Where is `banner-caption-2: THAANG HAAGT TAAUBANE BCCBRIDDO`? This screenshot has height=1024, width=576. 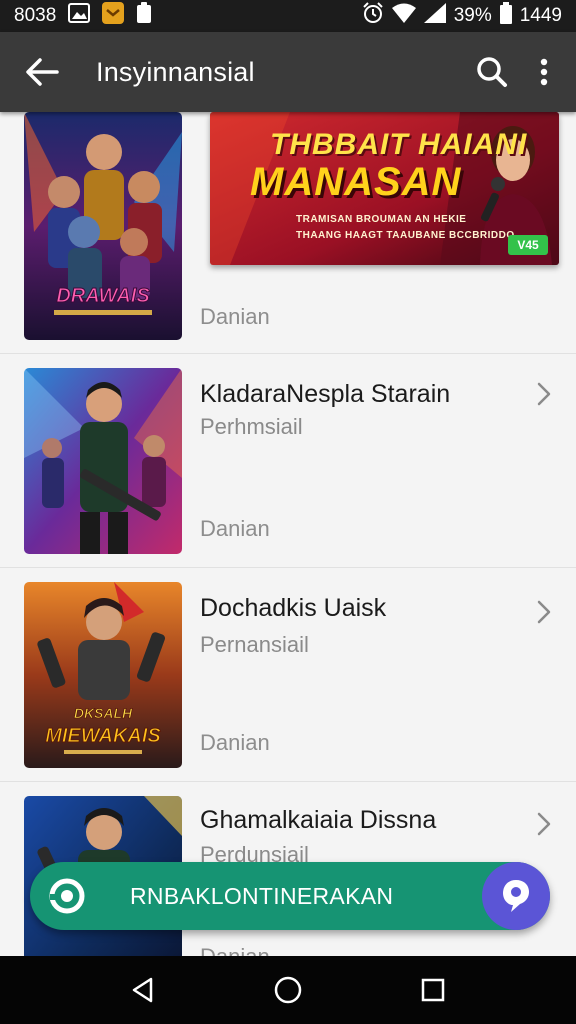
banner-caption-2: THAANG HAAGT TAAUBANE BCCBRIDDO is located at coordinates (405, 235).